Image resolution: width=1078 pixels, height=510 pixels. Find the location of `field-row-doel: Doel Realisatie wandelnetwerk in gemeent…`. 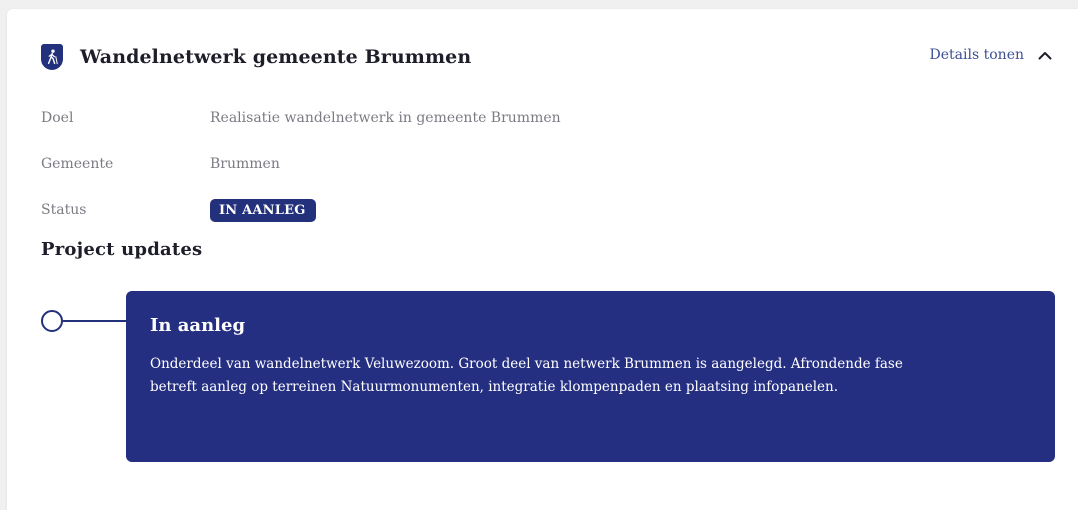

field-row-doel: Doel Realisatie wandelnetwerk in gemeent… is located at coordinates (301, 118).